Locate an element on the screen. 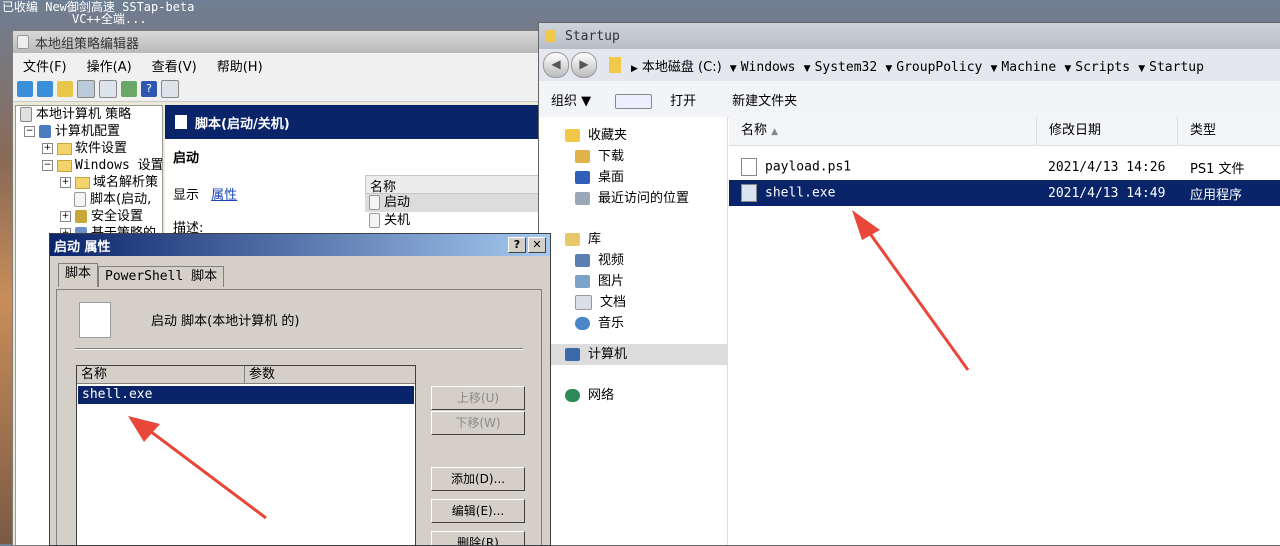 This screenshot has width=1280, height=546. scripts-list: 名称 参数 shell.exe is located at coordinates (246, 455).